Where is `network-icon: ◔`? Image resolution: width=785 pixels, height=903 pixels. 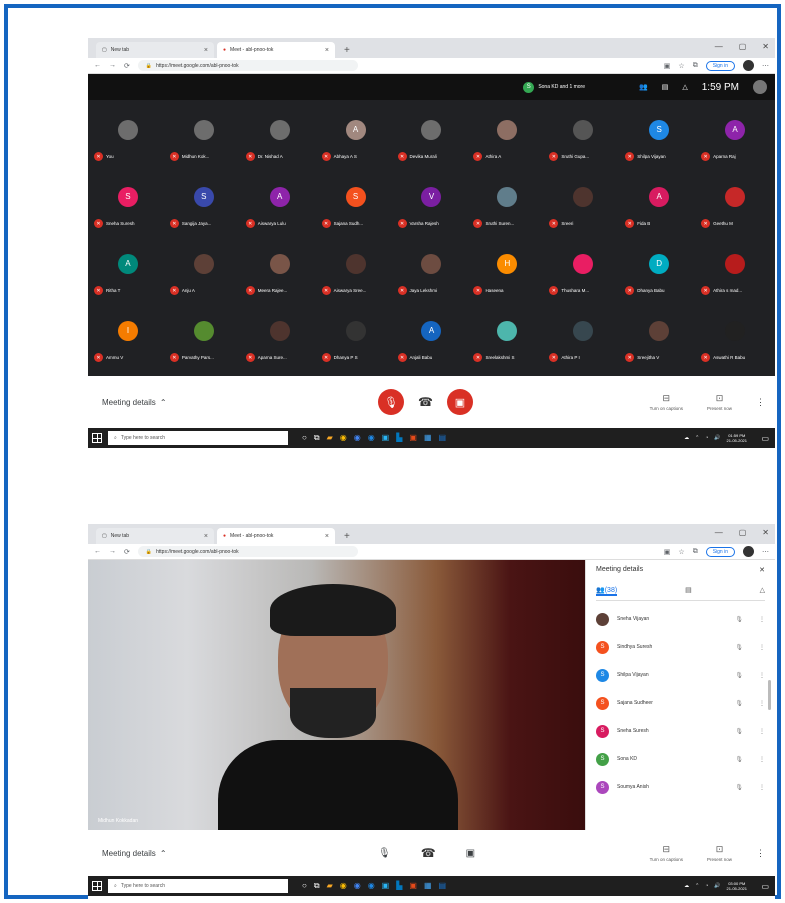
network-icon: ◔ is located at coordinates (706, 438).